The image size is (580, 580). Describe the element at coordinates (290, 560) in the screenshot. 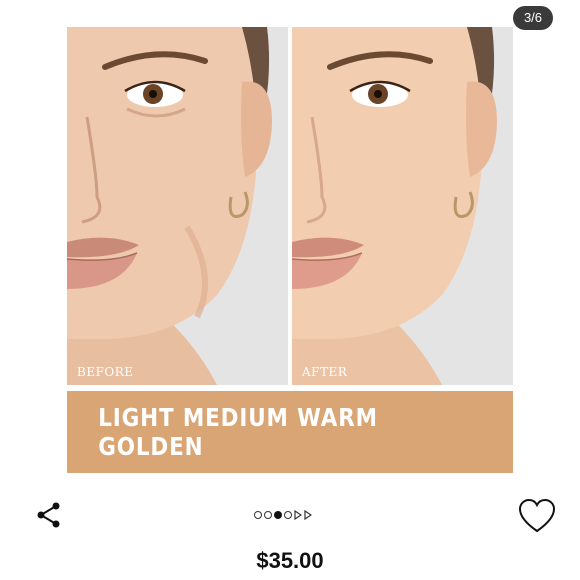

I see `product-price: $35.00` at that location.